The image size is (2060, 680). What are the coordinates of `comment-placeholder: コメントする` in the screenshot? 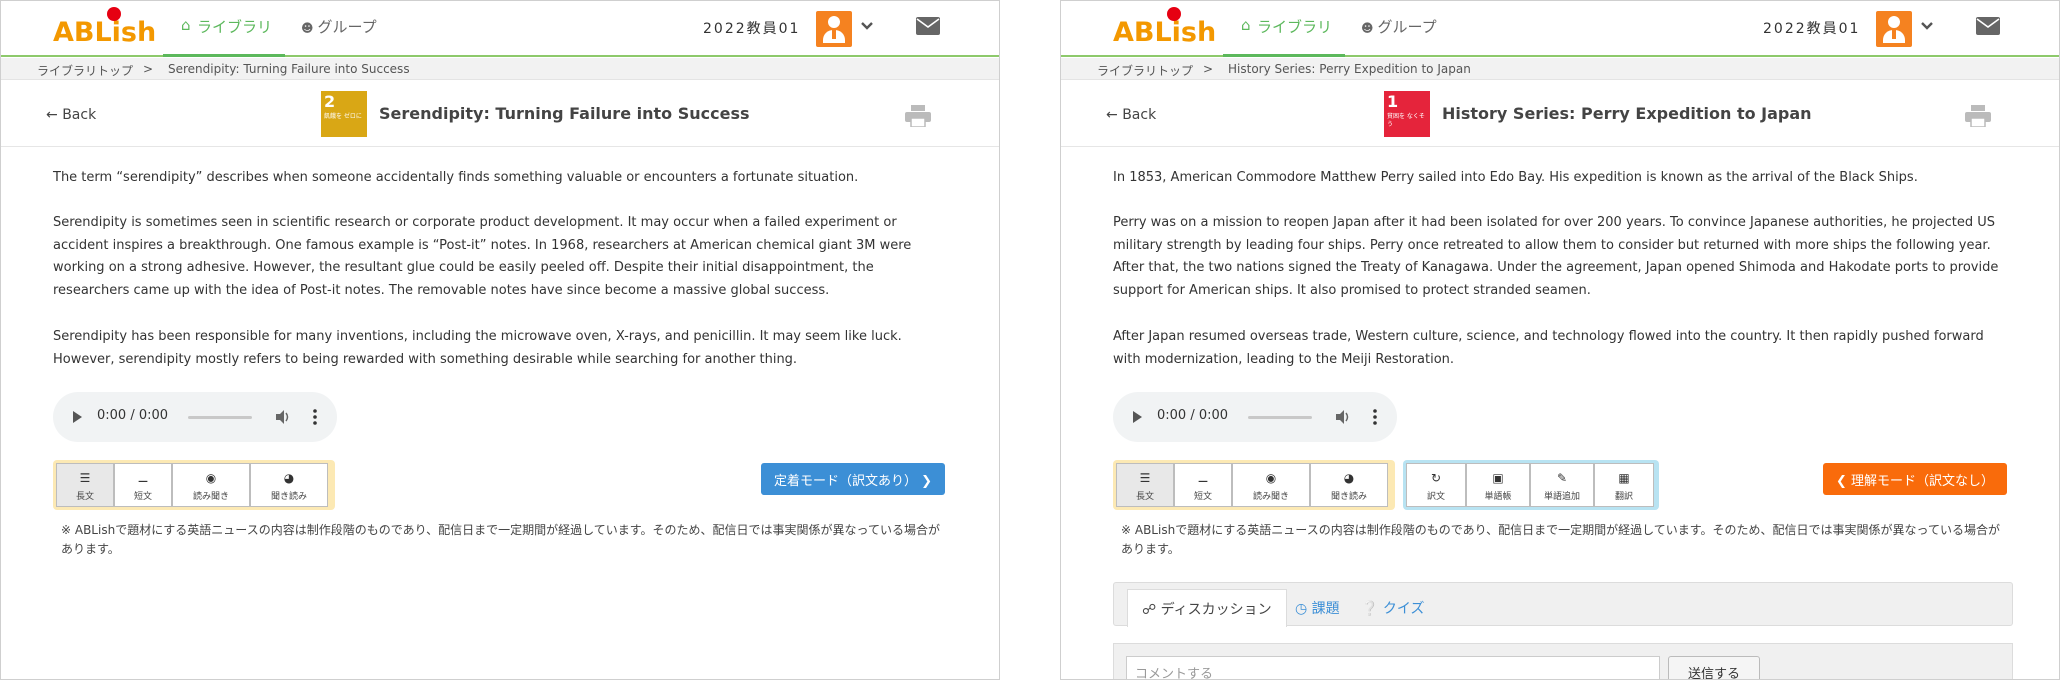 It's located at (1174, 673).